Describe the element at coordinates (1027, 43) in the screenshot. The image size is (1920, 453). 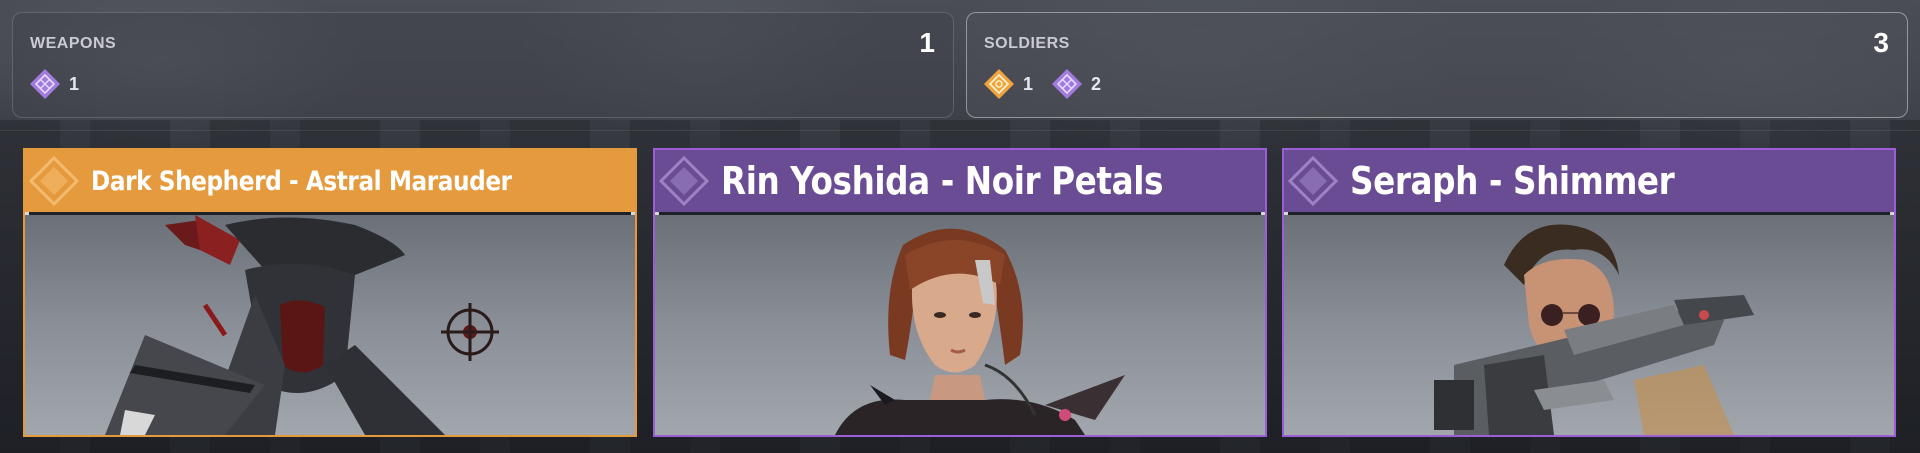
I see `soldiers-title: SOLDIERS` at that location.